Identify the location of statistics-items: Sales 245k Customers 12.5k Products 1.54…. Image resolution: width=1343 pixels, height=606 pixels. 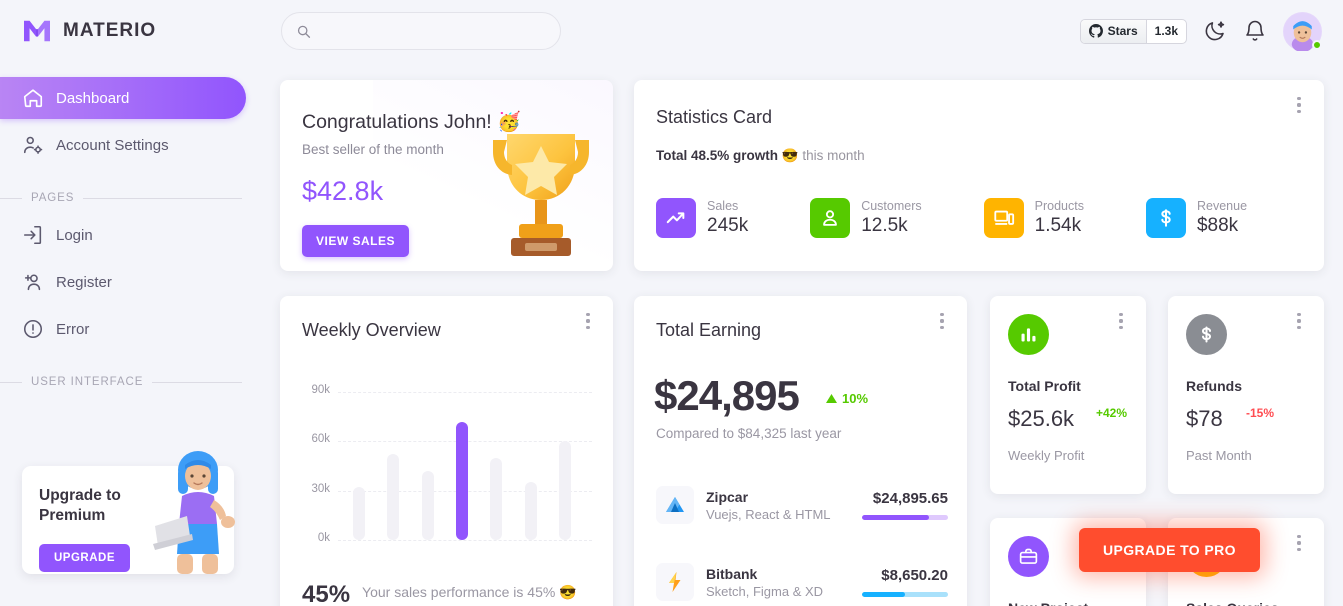
(951, 218).